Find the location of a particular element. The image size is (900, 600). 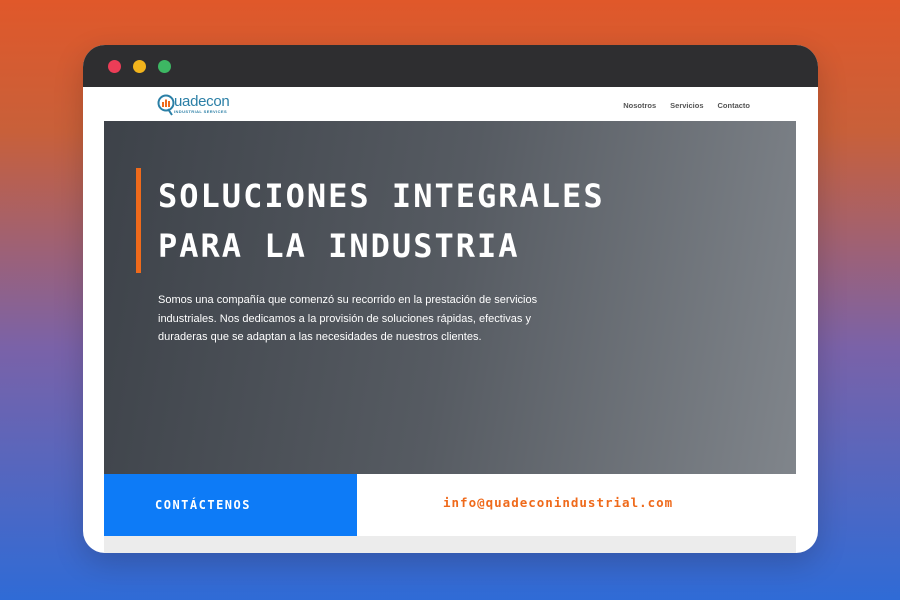

contact-email-link: info@quadeconindustrial.com is located at coordinates (558, 502).